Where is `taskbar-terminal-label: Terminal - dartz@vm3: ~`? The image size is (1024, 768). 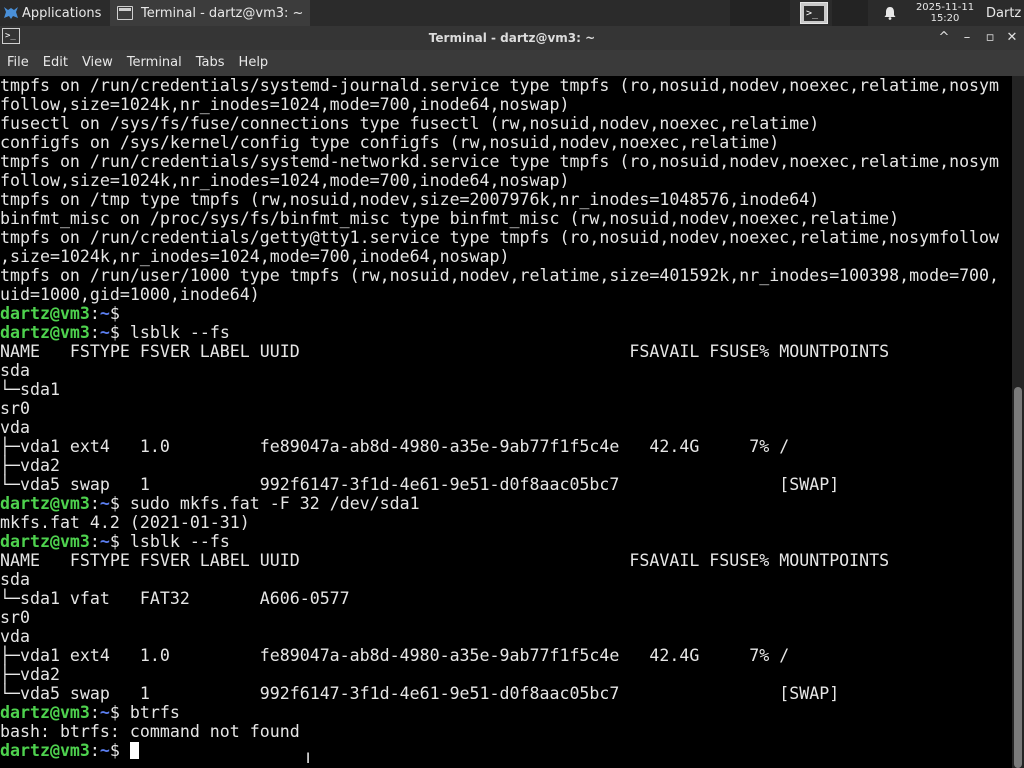
taskbar-terminal-label: Terminal - dartz@vm3: ~ is located at coordinates (222, 13).